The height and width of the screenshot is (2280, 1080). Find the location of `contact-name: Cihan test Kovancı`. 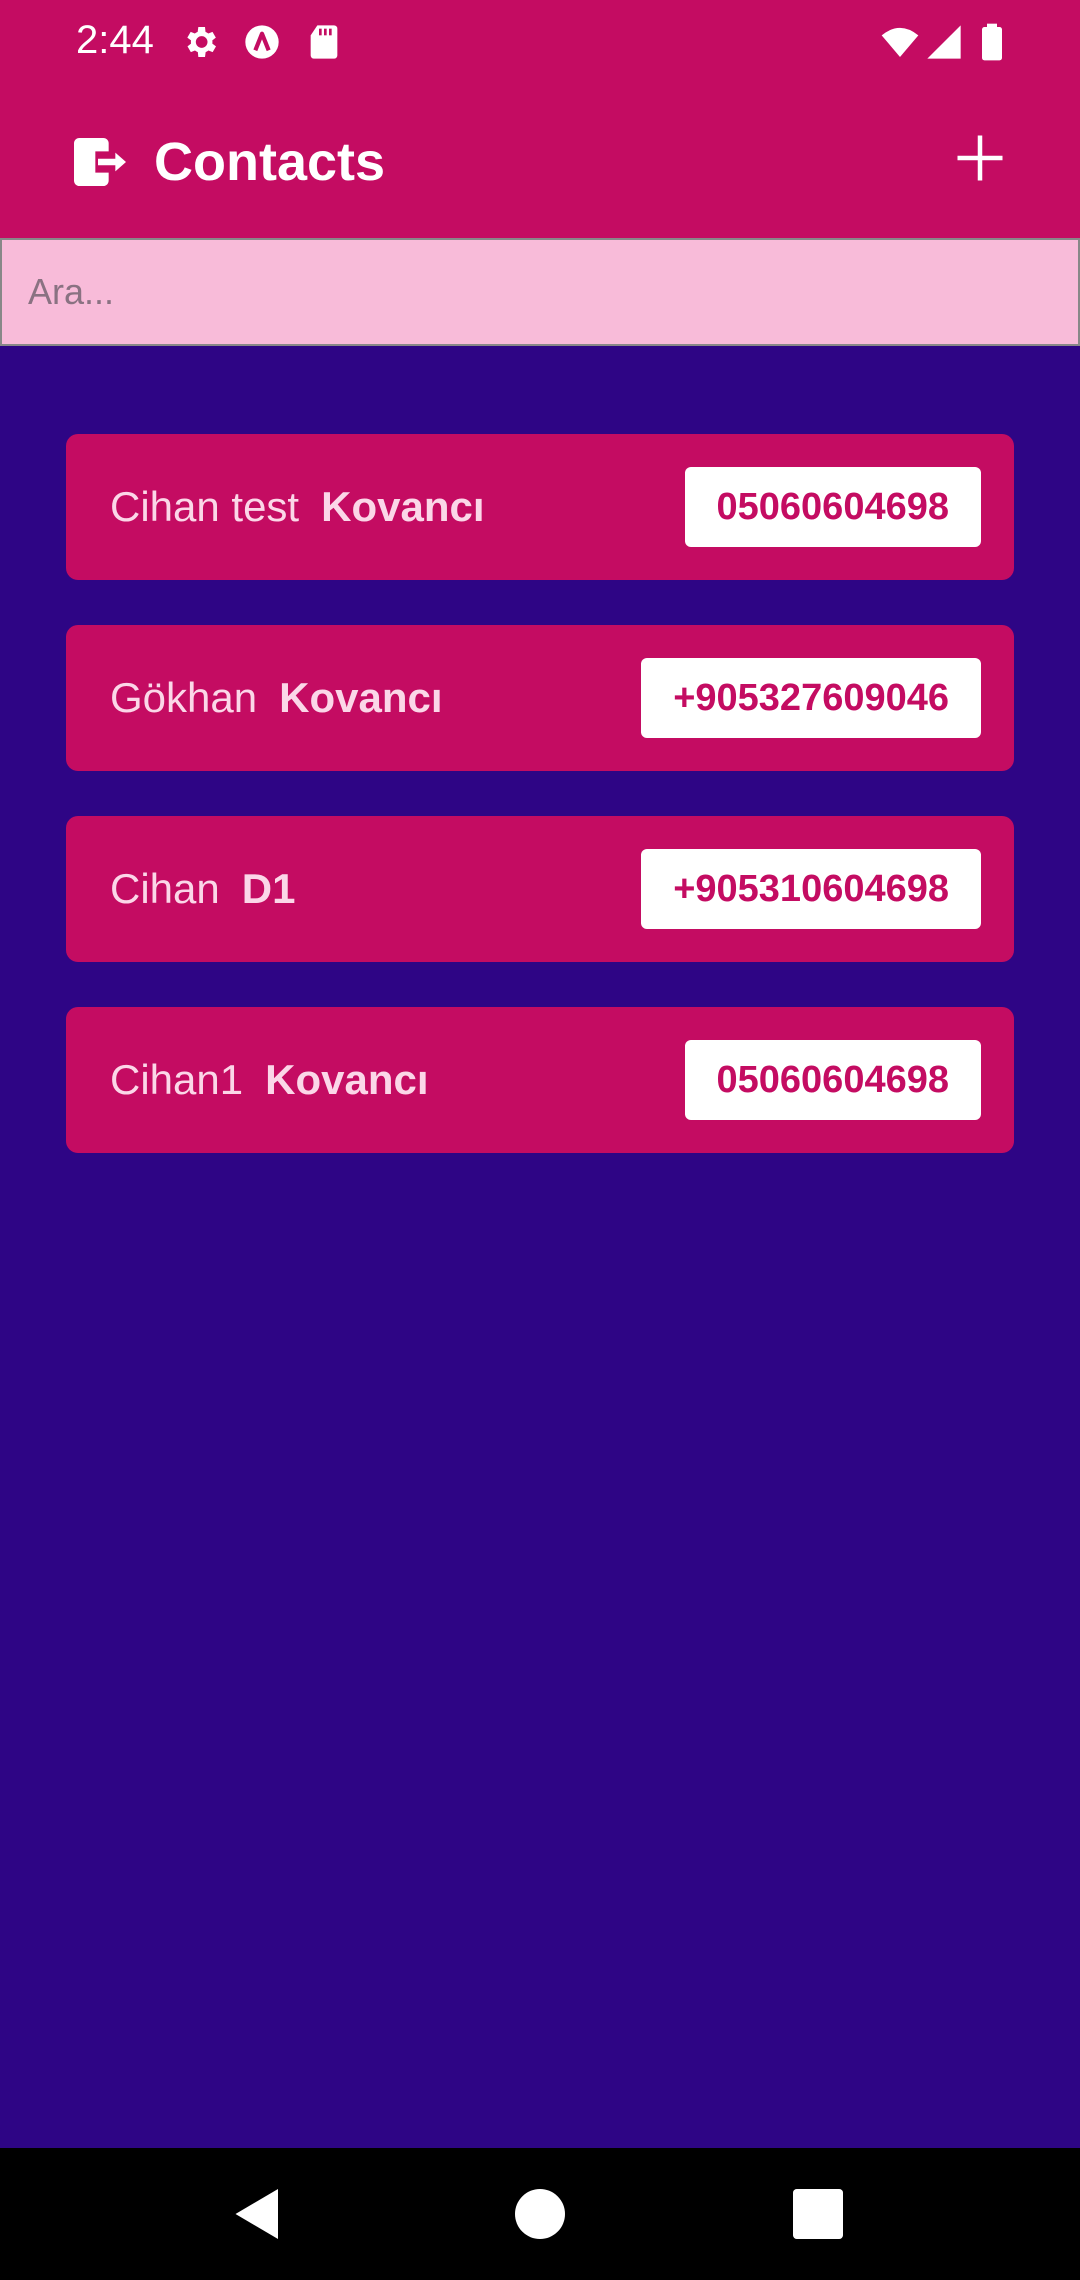

contact-name: Cihan test Kovancı is located at coordinates (297, 507).